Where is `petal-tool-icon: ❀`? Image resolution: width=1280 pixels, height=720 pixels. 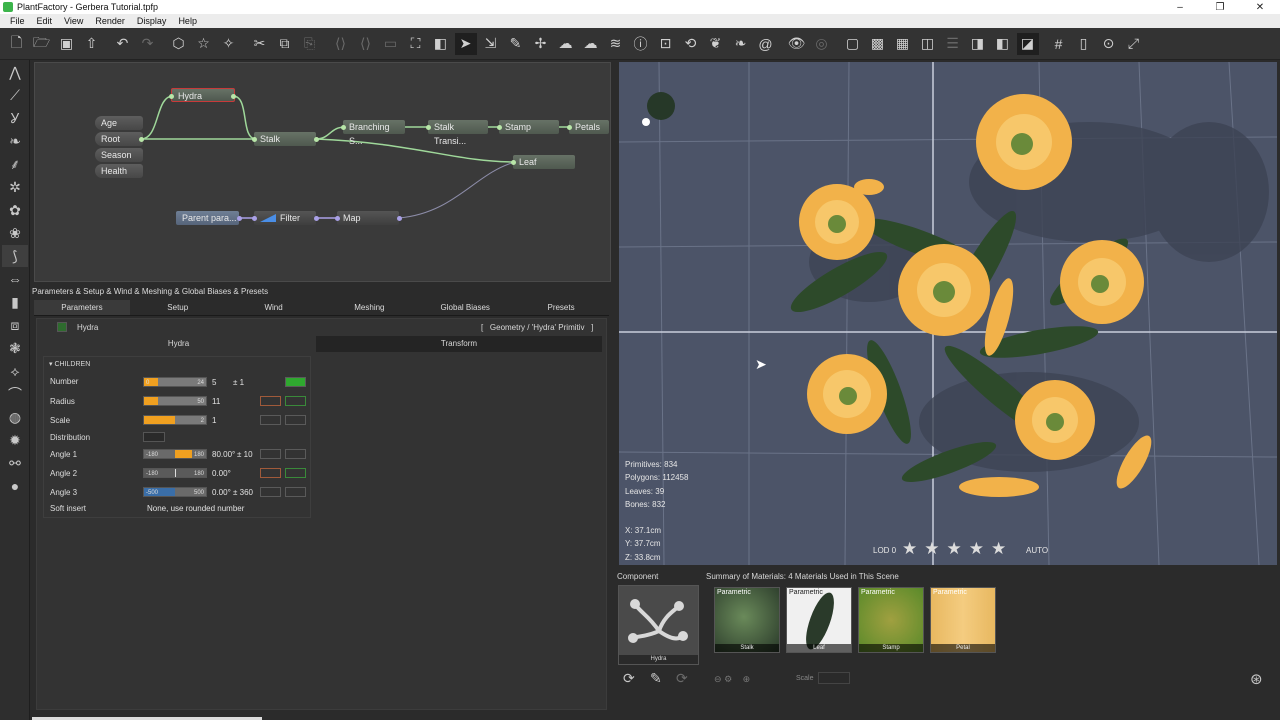 petal-tool-icon: ❀ is located at coordinates (15, 233).